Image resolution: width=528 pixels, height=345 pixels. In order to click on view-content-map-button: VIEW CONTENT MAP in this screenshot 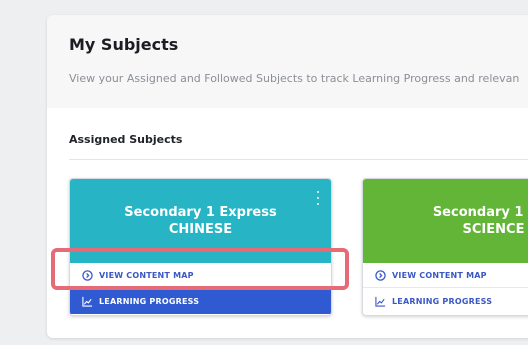, I will do `click(445, 275)`.